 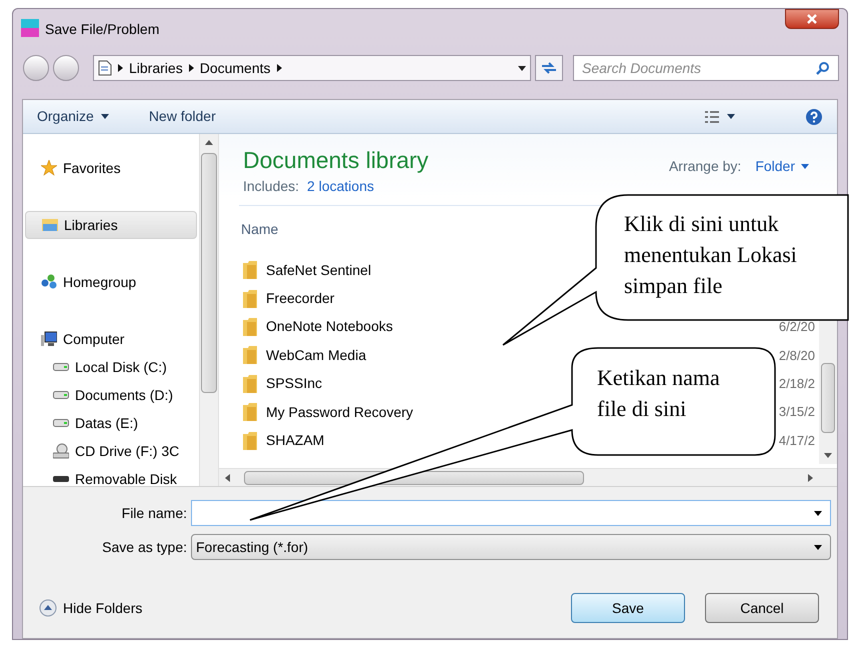 I want to click on hide-folders-button: Hide Folders, so click(x=305, y=608).